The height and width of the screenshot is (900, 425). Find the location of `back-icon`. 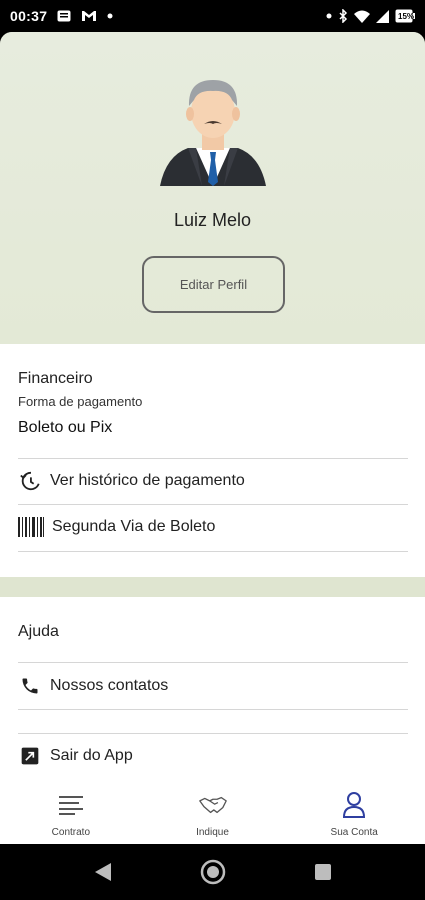

back-icon is located at coordinates (103, 872).